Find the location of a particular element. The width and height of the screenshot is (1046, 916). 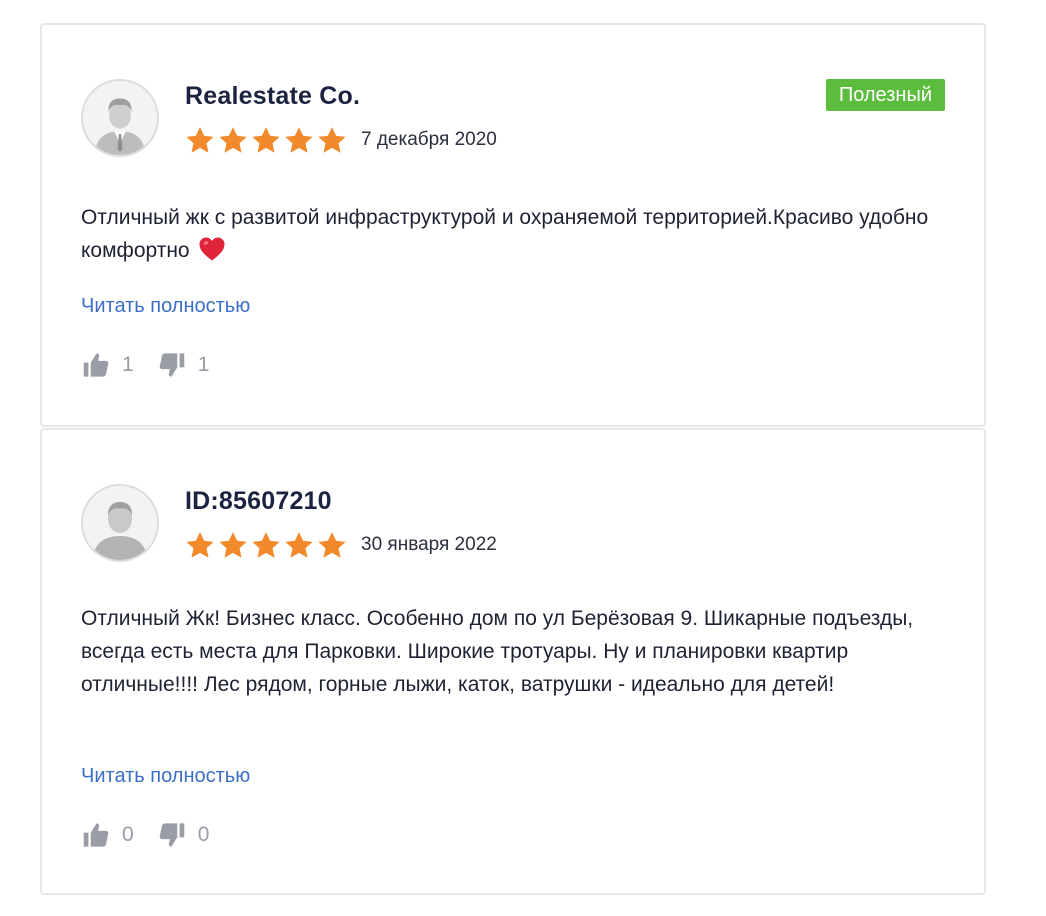

like-button: 0 is located at coordinates (108, 835).